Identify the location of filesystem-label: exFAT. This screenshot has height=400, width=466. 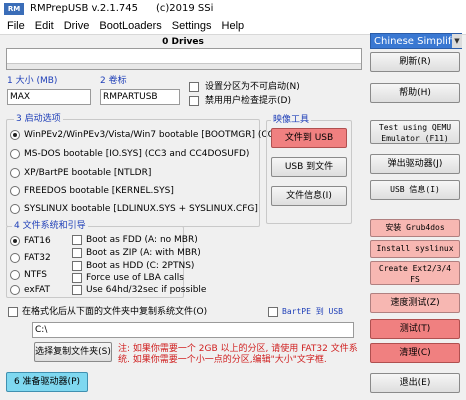
(37, 290).